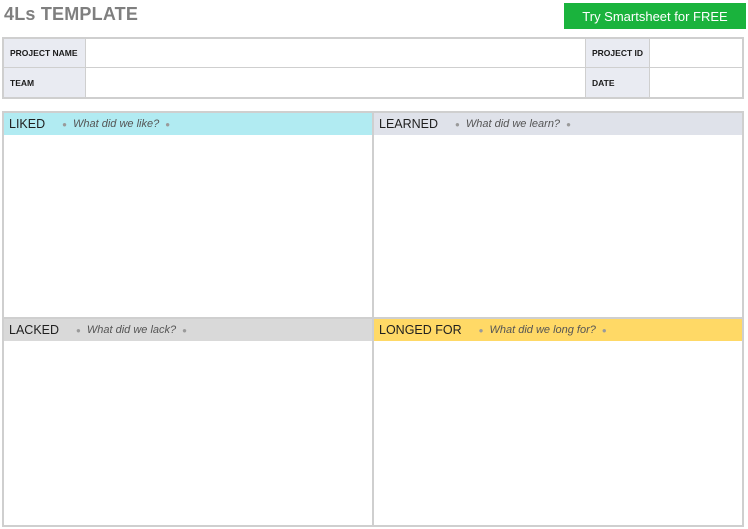 The width and height of the screenshot is (748, 529). I want to click on lacked-title: LACKED, so click(34, 330).